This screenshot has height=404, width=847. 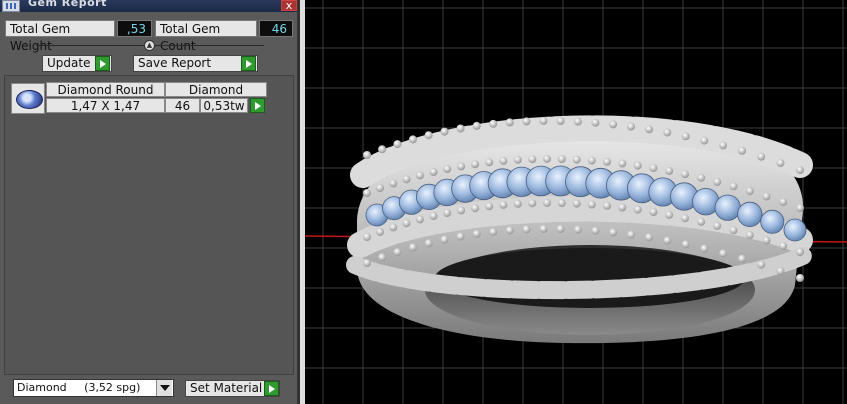 I want to click on gem-row-go-icon, so click(x=257, y=105).